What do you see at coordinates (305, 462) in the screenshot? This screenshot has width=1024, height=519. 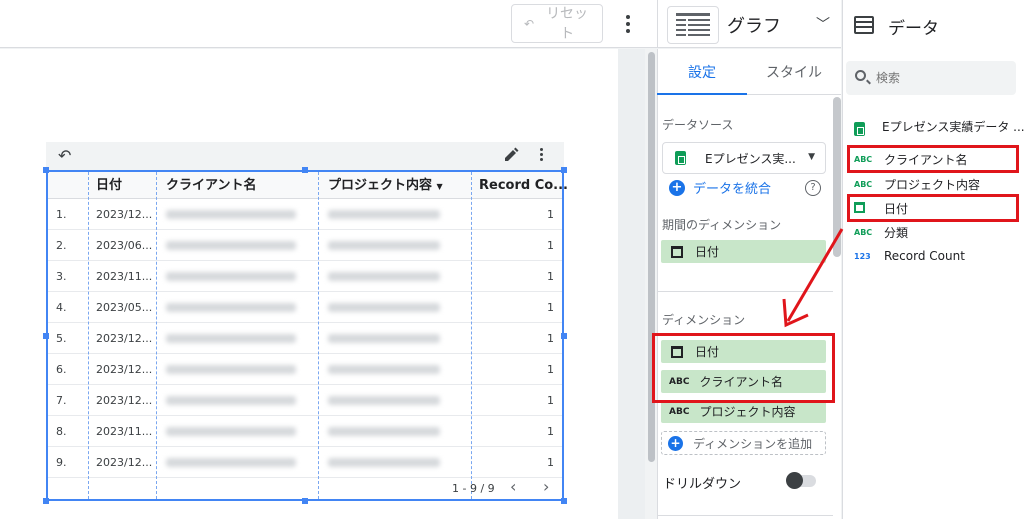 I see `table-row: 9. 2023/12... 1` at bounding box center [305, 462].